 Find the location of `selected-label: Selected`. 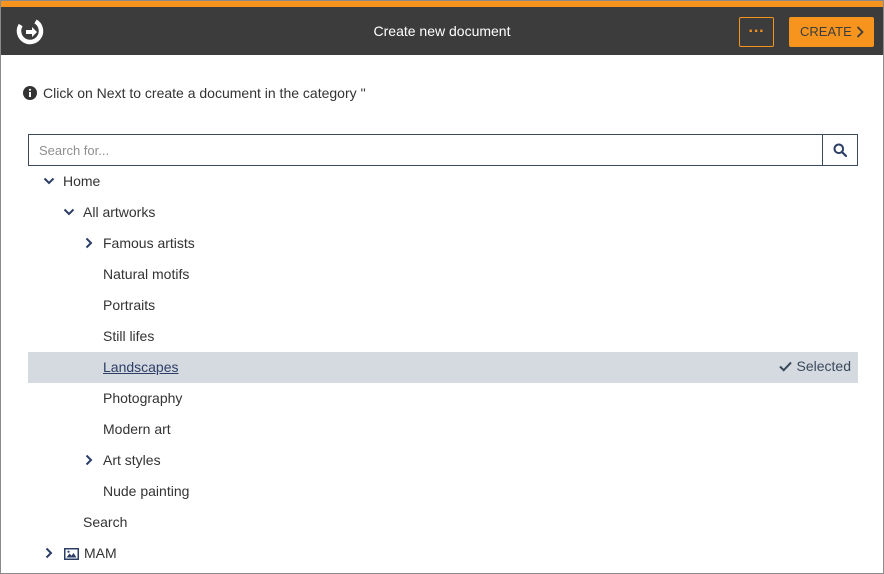

selected-label: Selected is located at coordinates (823, 366).